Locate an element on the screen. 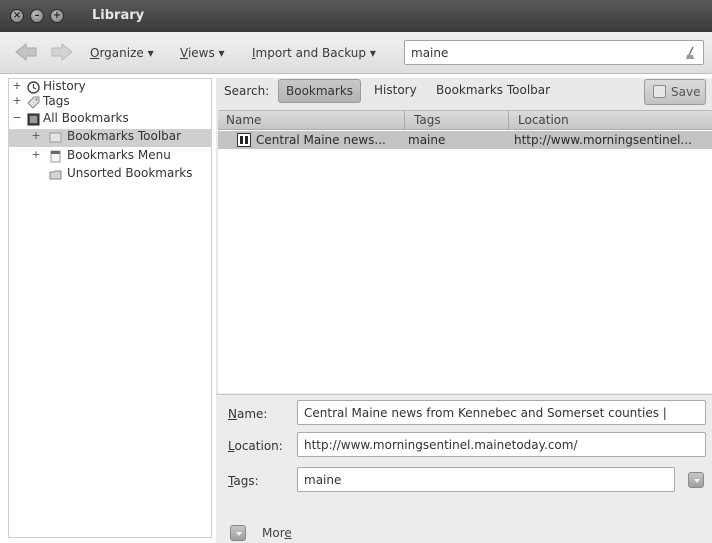  scope-bookmarks-button: Bookmarks is located at coordinates (320, 91).